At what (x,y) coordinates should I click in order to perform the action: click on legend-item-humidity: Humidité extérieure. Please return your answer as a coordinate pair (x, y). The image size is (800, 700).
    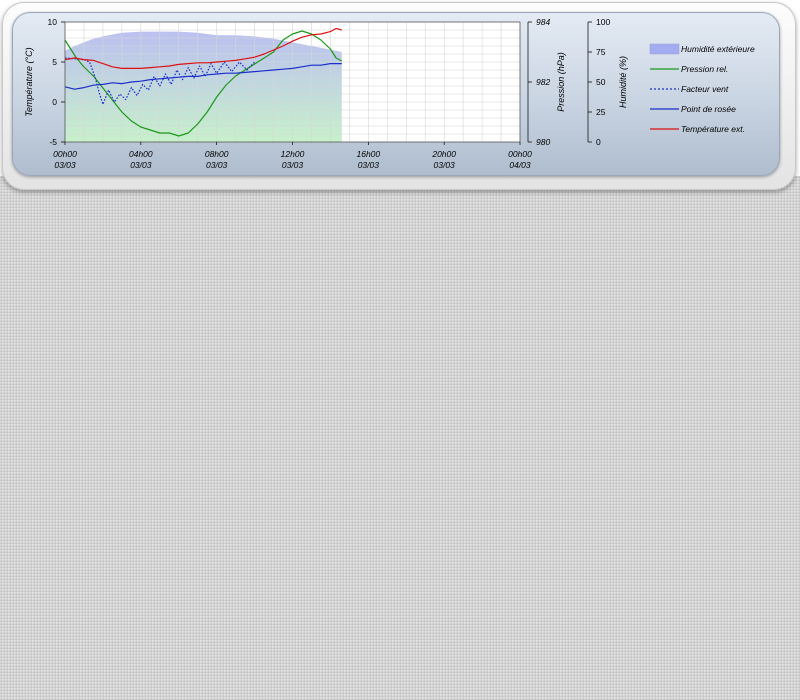
    Looking at the image, I should click on (702, 49).